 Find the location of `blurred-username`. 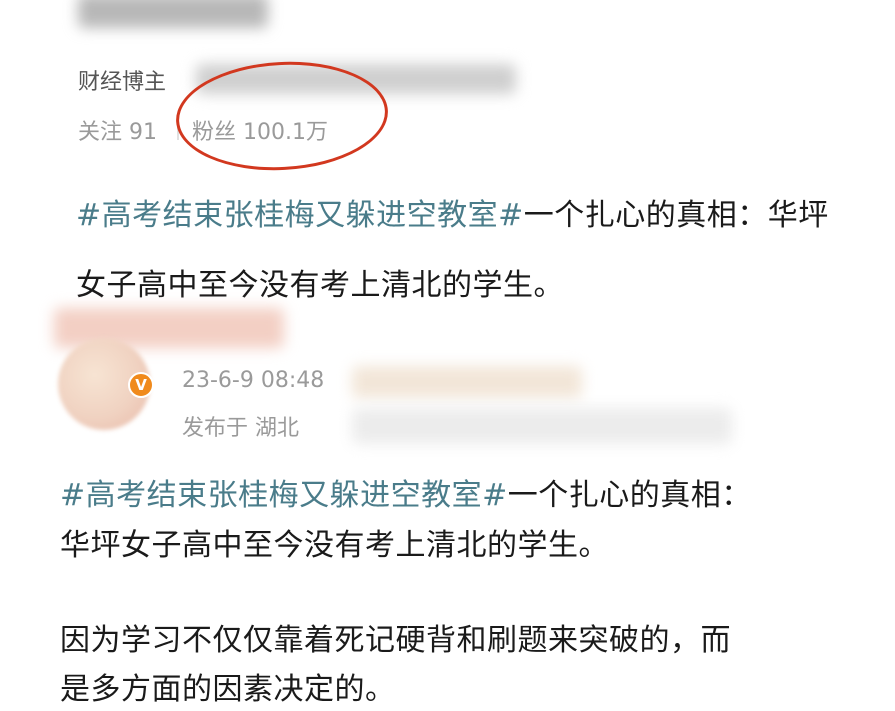

blurred-username is located at coordinates (173, 14).